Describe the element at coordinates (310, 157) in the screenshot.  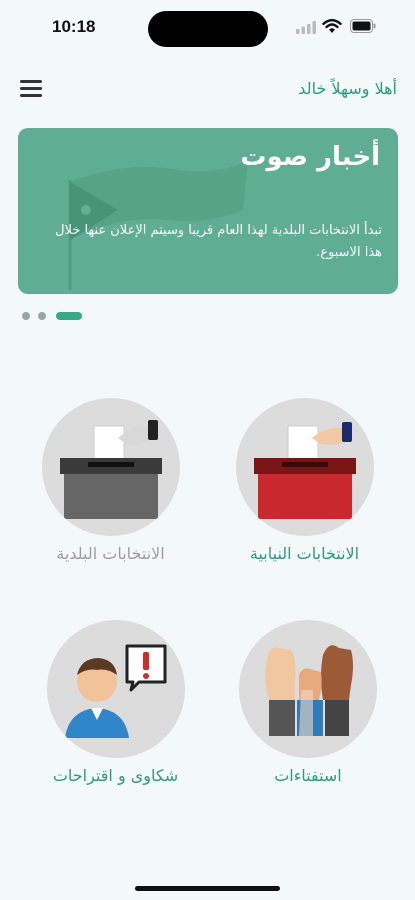
I see `banner-title: أخبار صوت` at that location.